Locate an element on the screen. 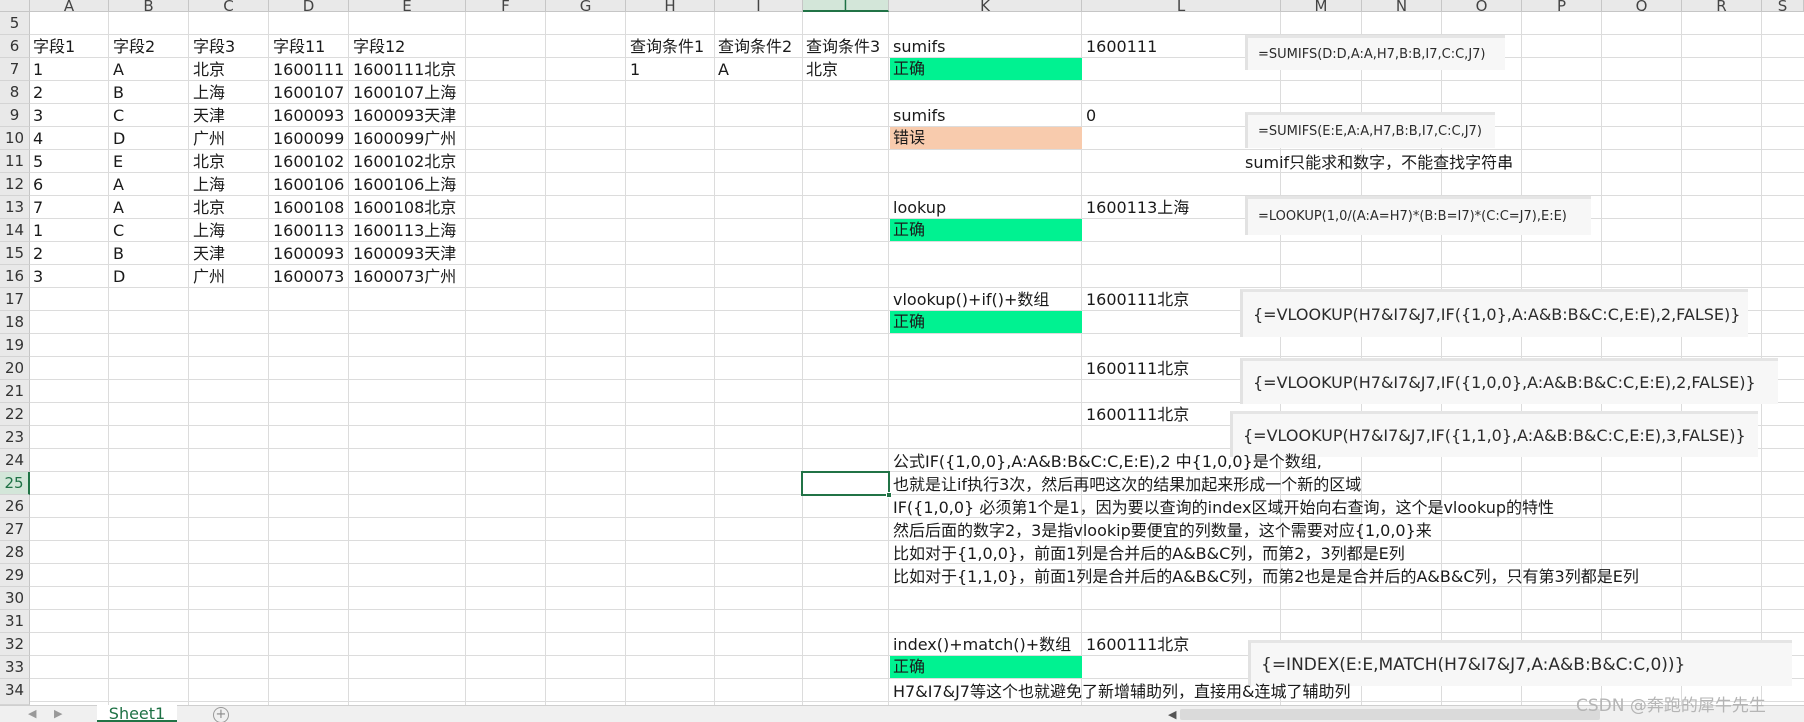  row-header: 13 is located at coordinates (15, 207).